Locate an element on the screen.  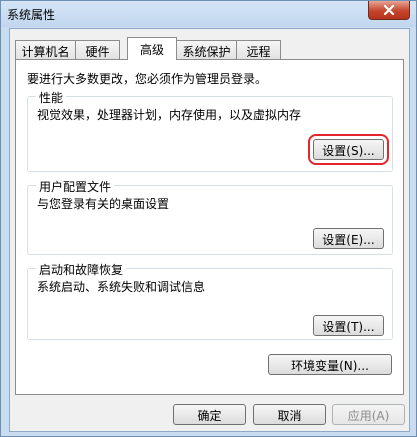
close-button is located at coordinates (389, 10).